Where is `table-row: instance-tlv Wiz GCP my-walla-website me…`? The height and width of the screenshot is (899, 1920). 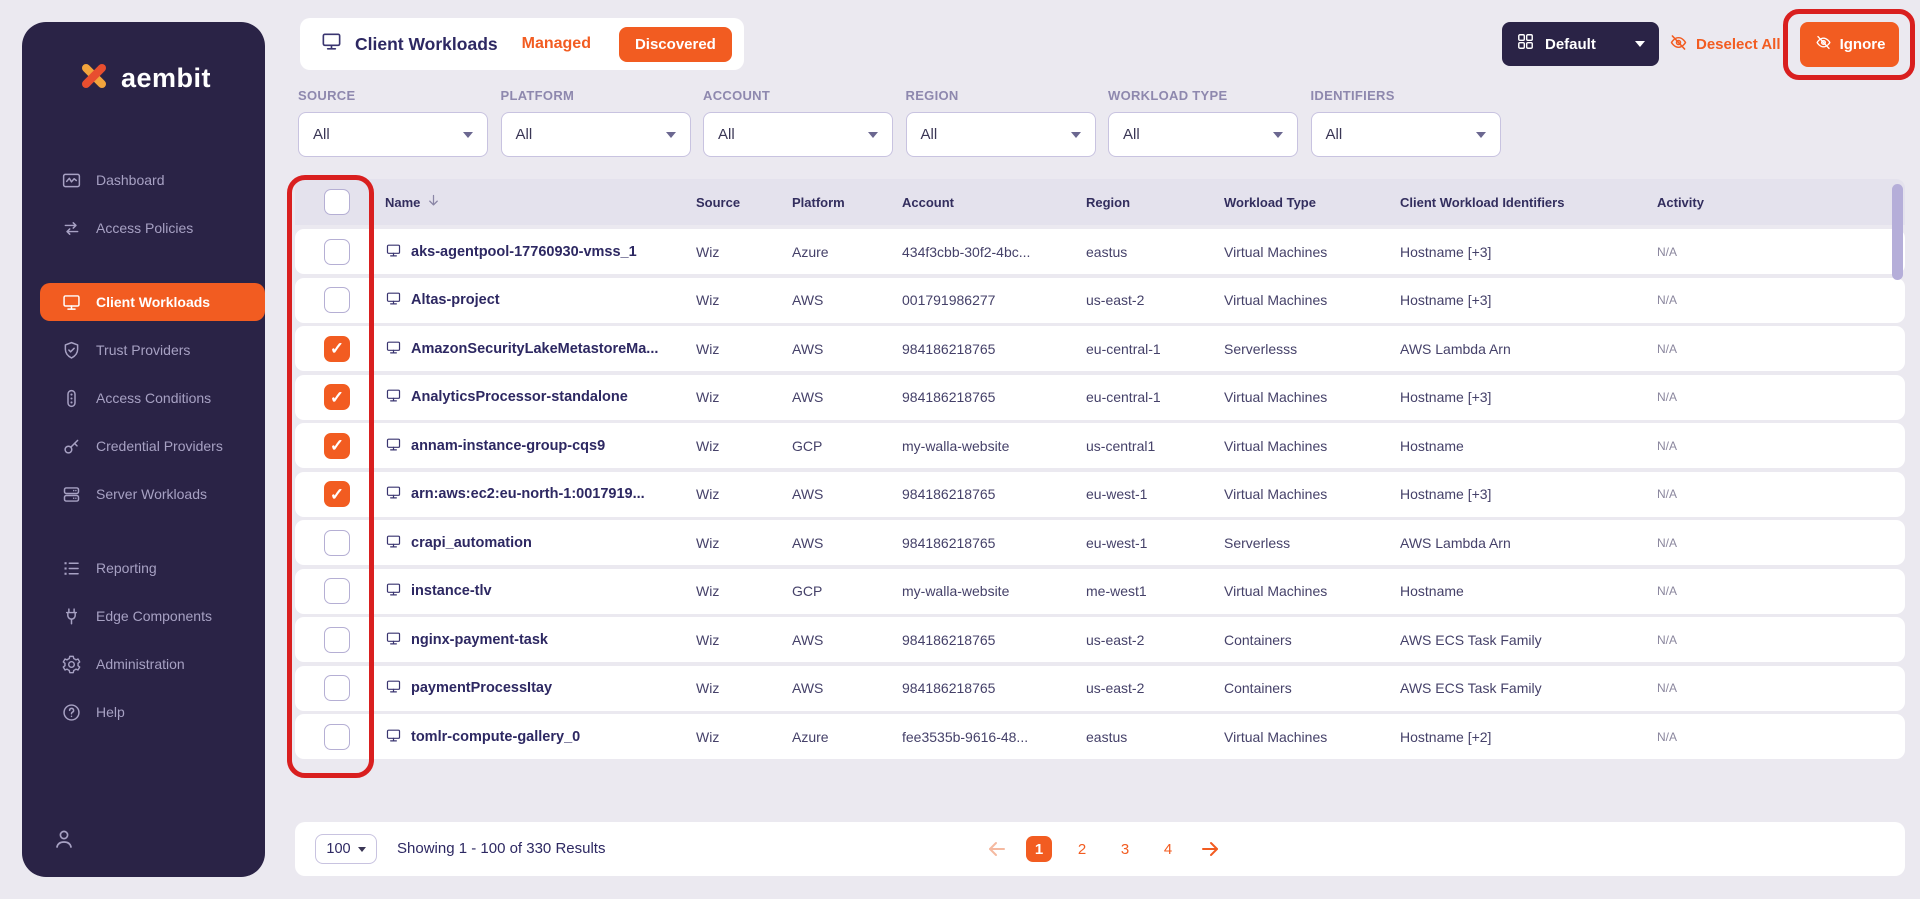 table-row: instance-tlv Wiz GCP my-walla-website me… is located at coordinates (1100, 591).